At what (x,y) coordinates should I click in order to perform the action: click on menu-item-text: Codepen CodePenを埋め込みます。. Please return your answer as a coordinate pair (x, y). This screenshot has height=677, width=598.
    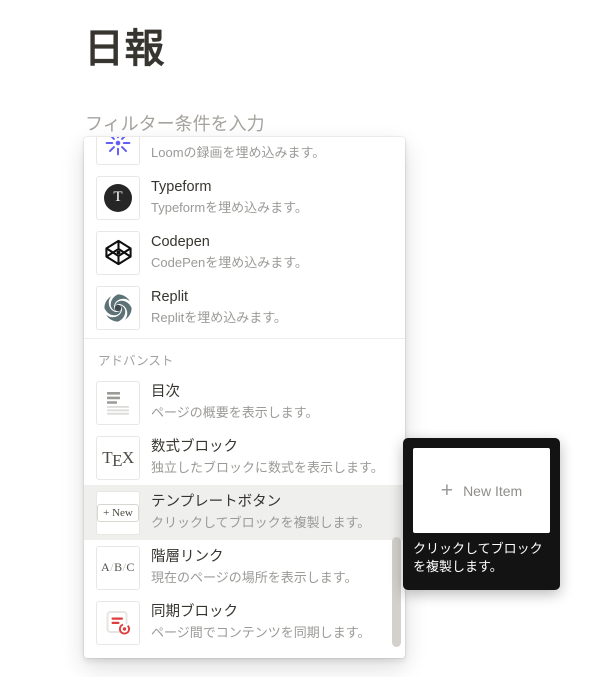
    Looking at the image, I should click on (229, 252).